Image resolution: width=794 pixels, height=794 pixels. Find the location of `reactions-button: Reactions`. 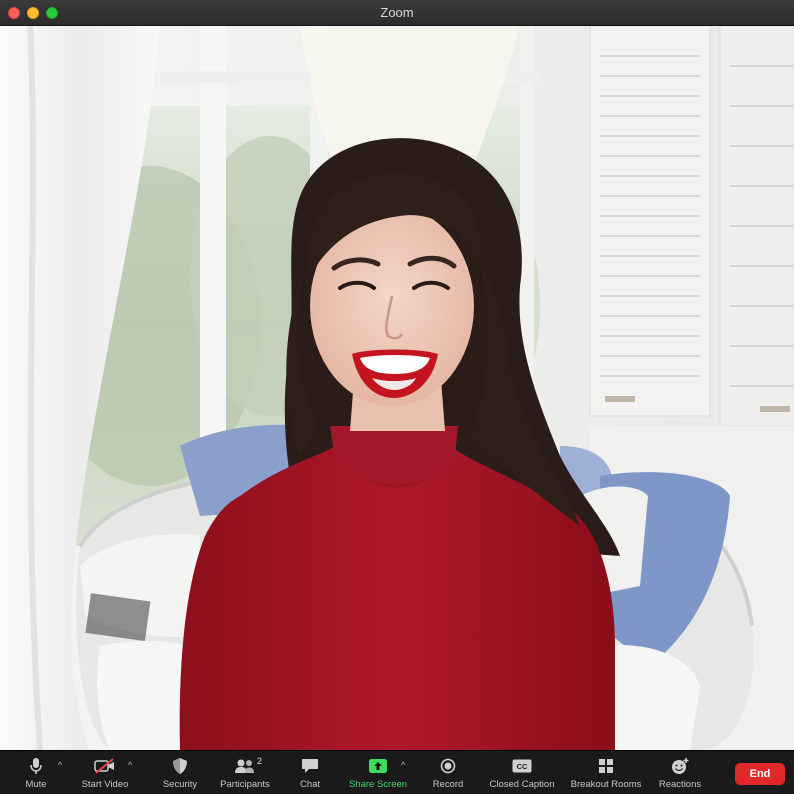

reactions-button: Reactions is located at coordinates (680, 772).